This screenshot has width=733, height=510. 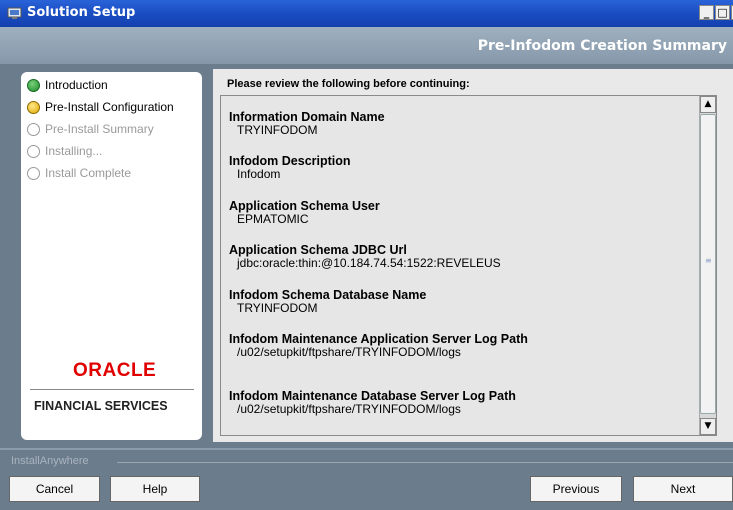 I want to click on scrollbar-thumb: ≡, so click(x=708, y=264).